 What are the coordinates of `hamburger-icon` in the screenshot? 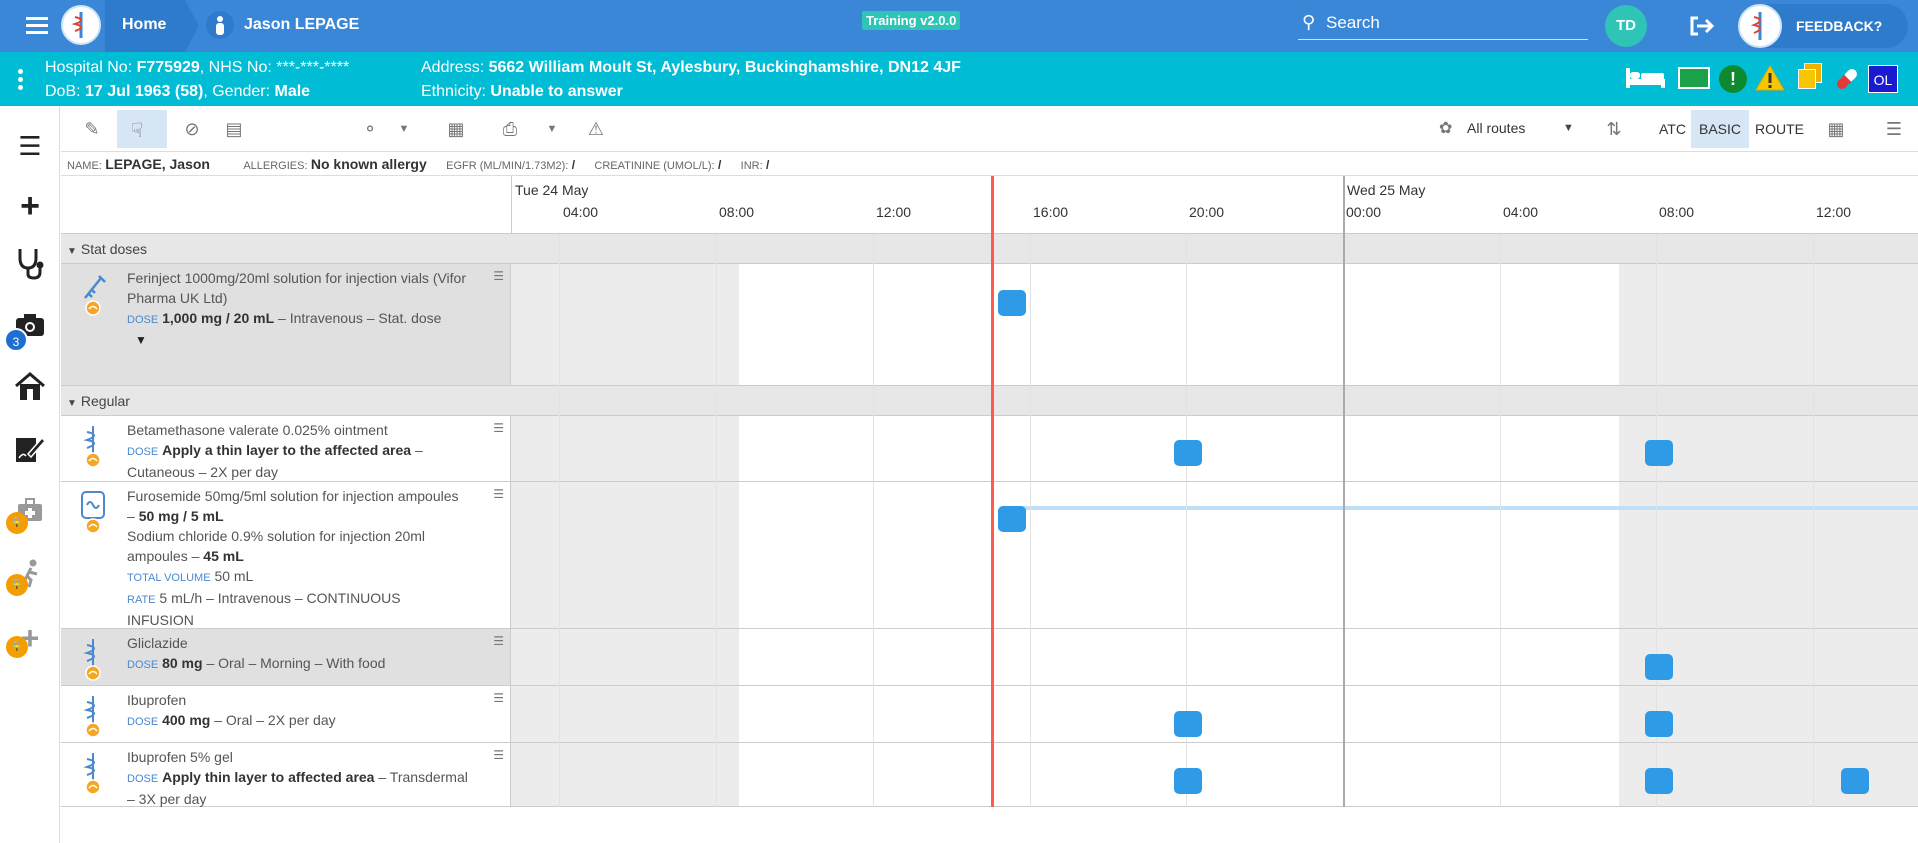 It's located at (37, 26).